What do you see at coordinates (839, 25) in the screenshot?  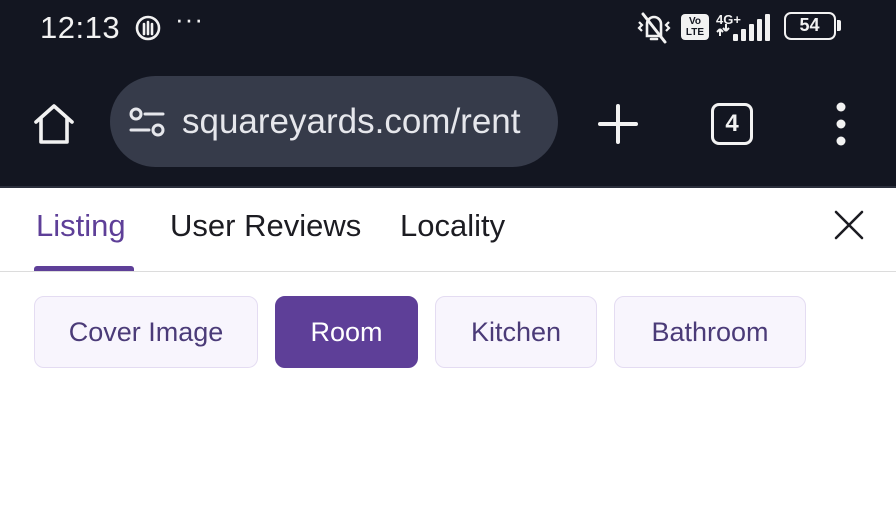 I see `battery-tip` at bounding box center [839, 25].